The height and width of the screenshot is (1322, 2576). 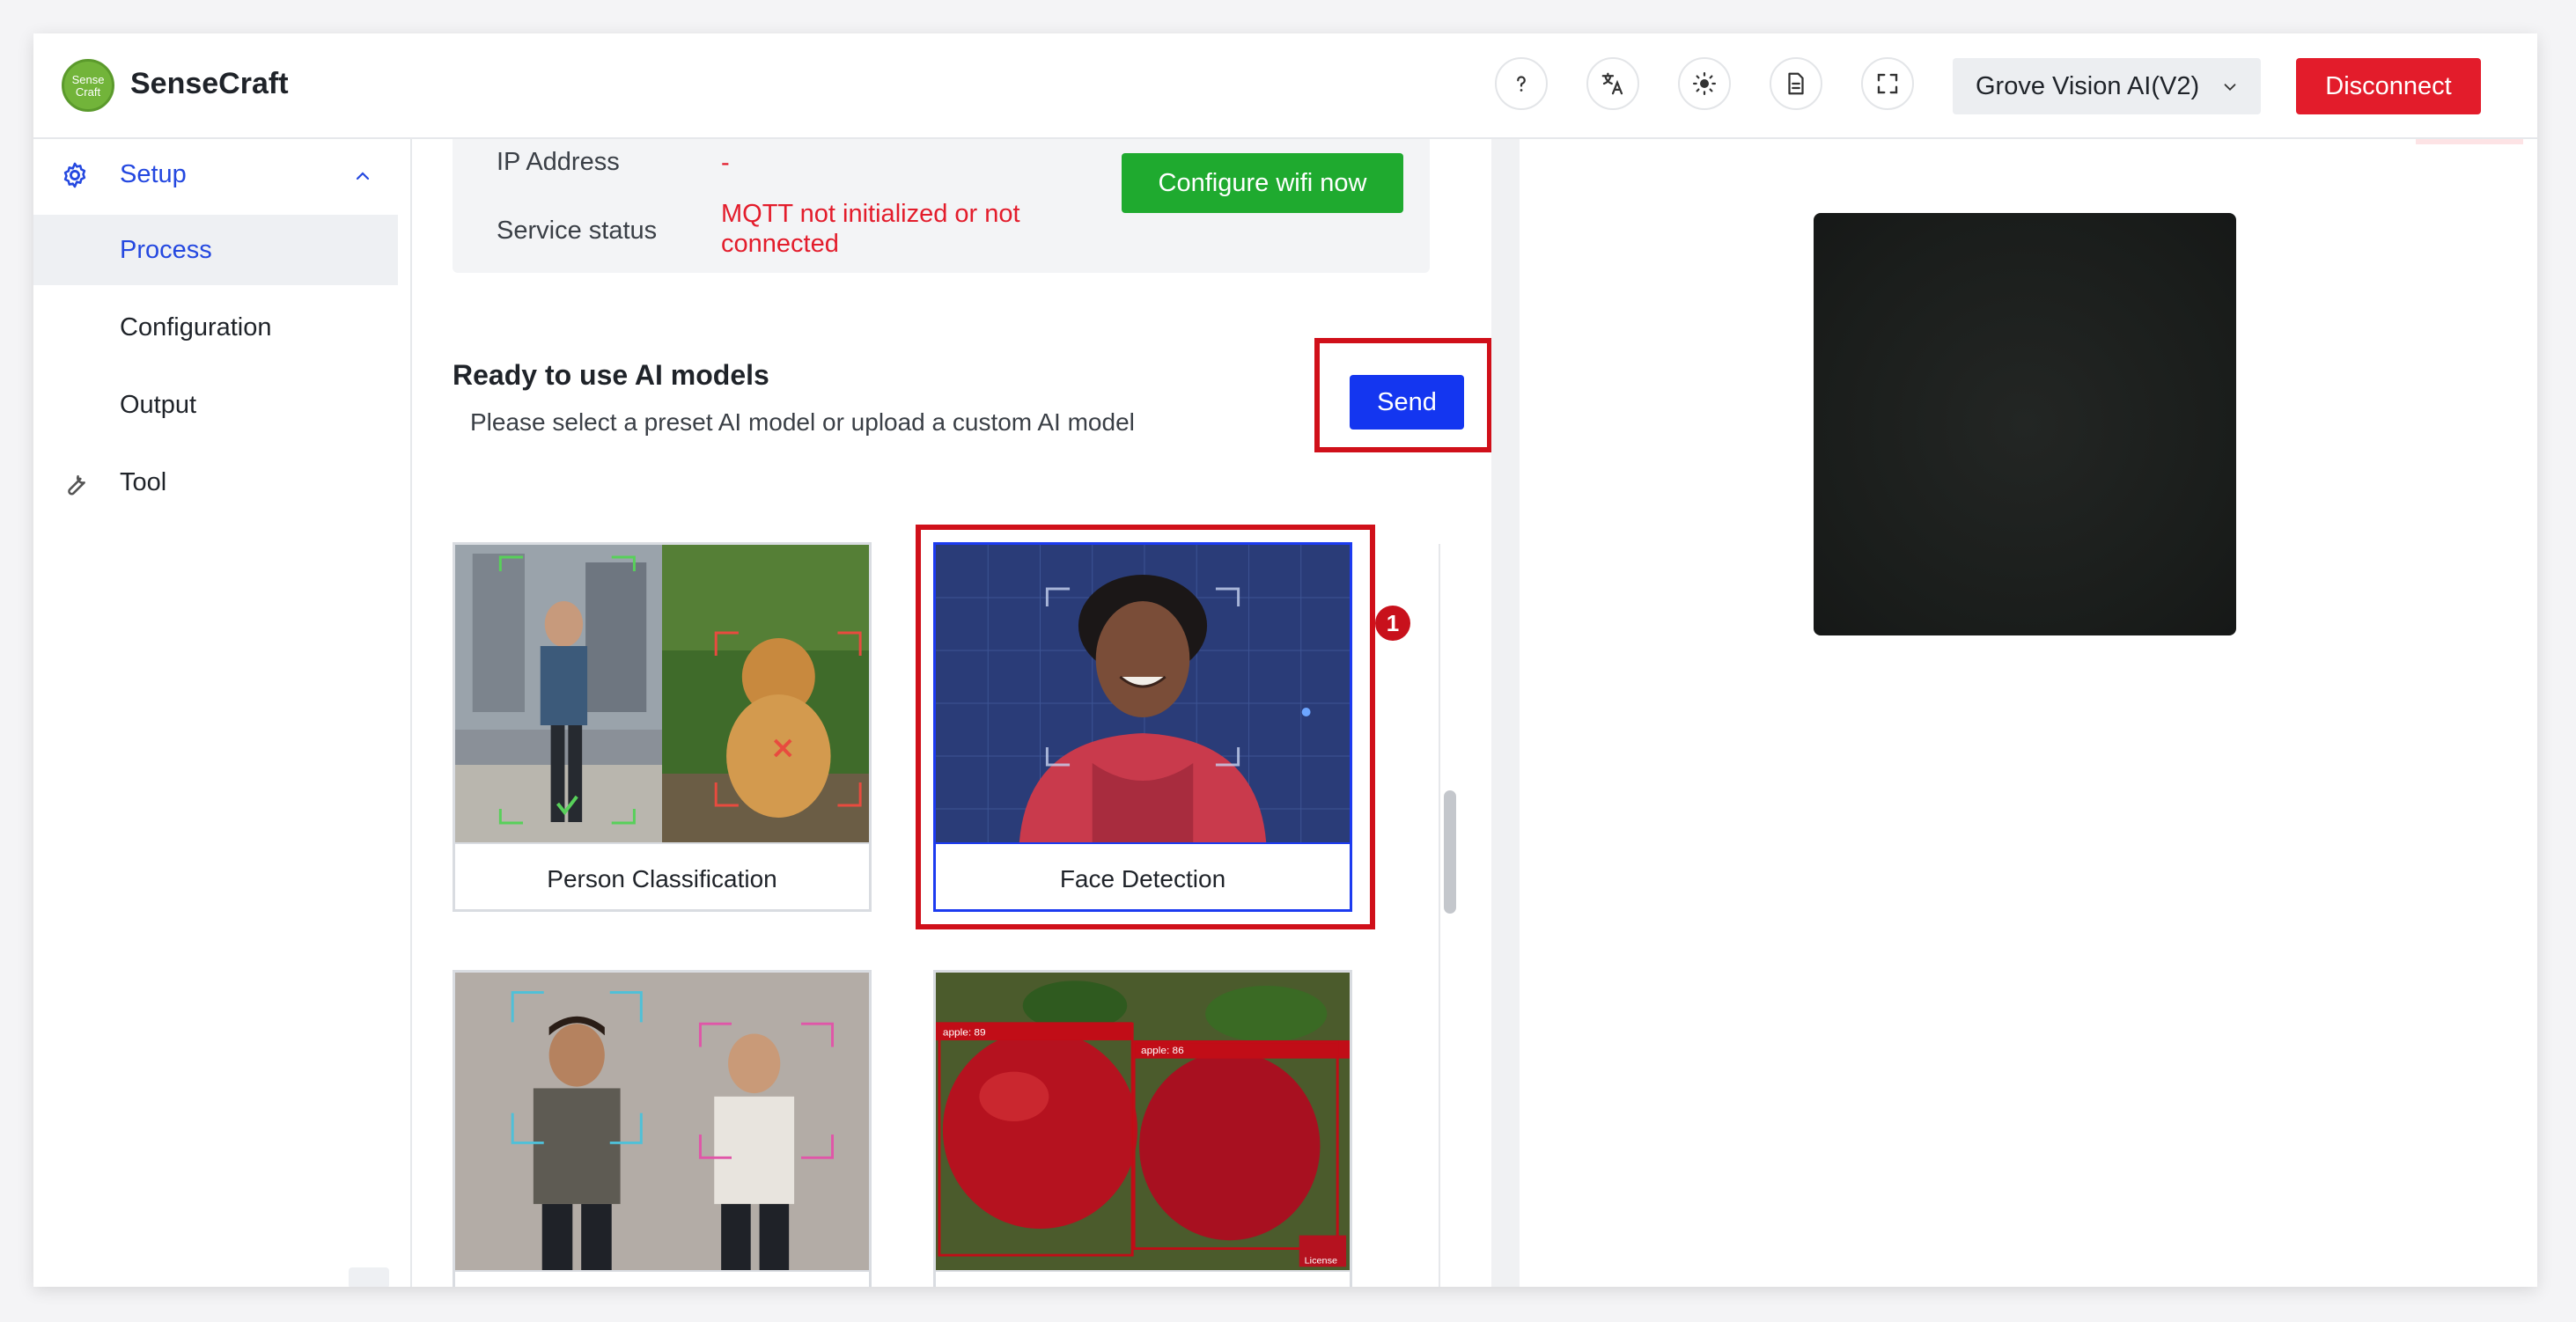 I want to click on collapse-sidebar-button, so click(x=369, y=1277).